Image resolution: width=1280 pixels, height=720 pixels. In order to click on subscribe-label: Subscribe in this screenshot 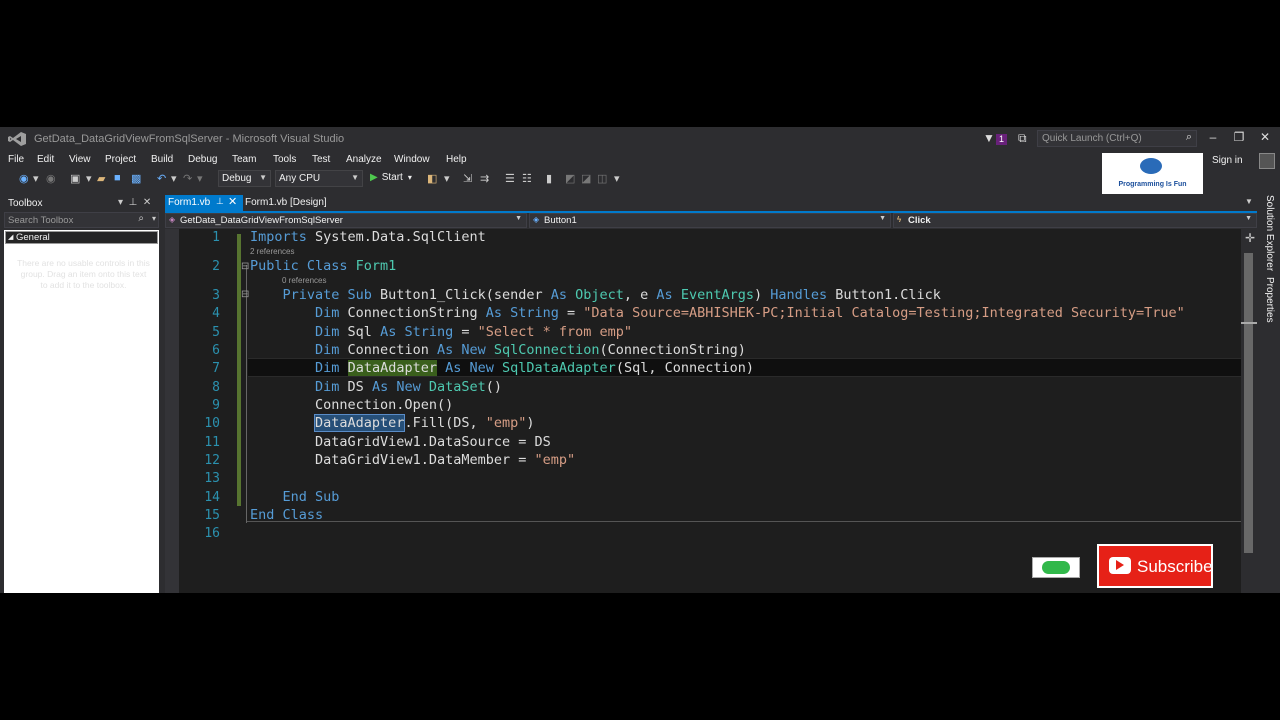, I will do `click(1175, 566)`.